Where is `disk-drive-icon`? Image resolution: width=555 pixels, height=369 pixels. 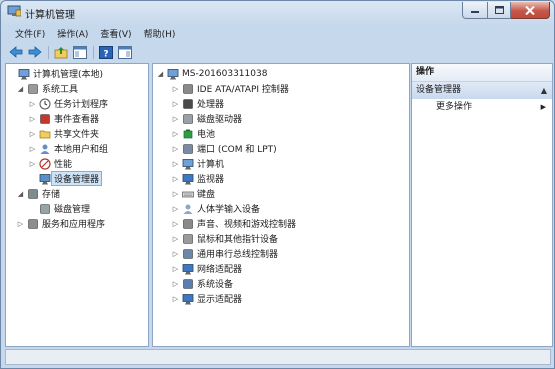
disk-drive-icon is located at coordinates (188, 119).